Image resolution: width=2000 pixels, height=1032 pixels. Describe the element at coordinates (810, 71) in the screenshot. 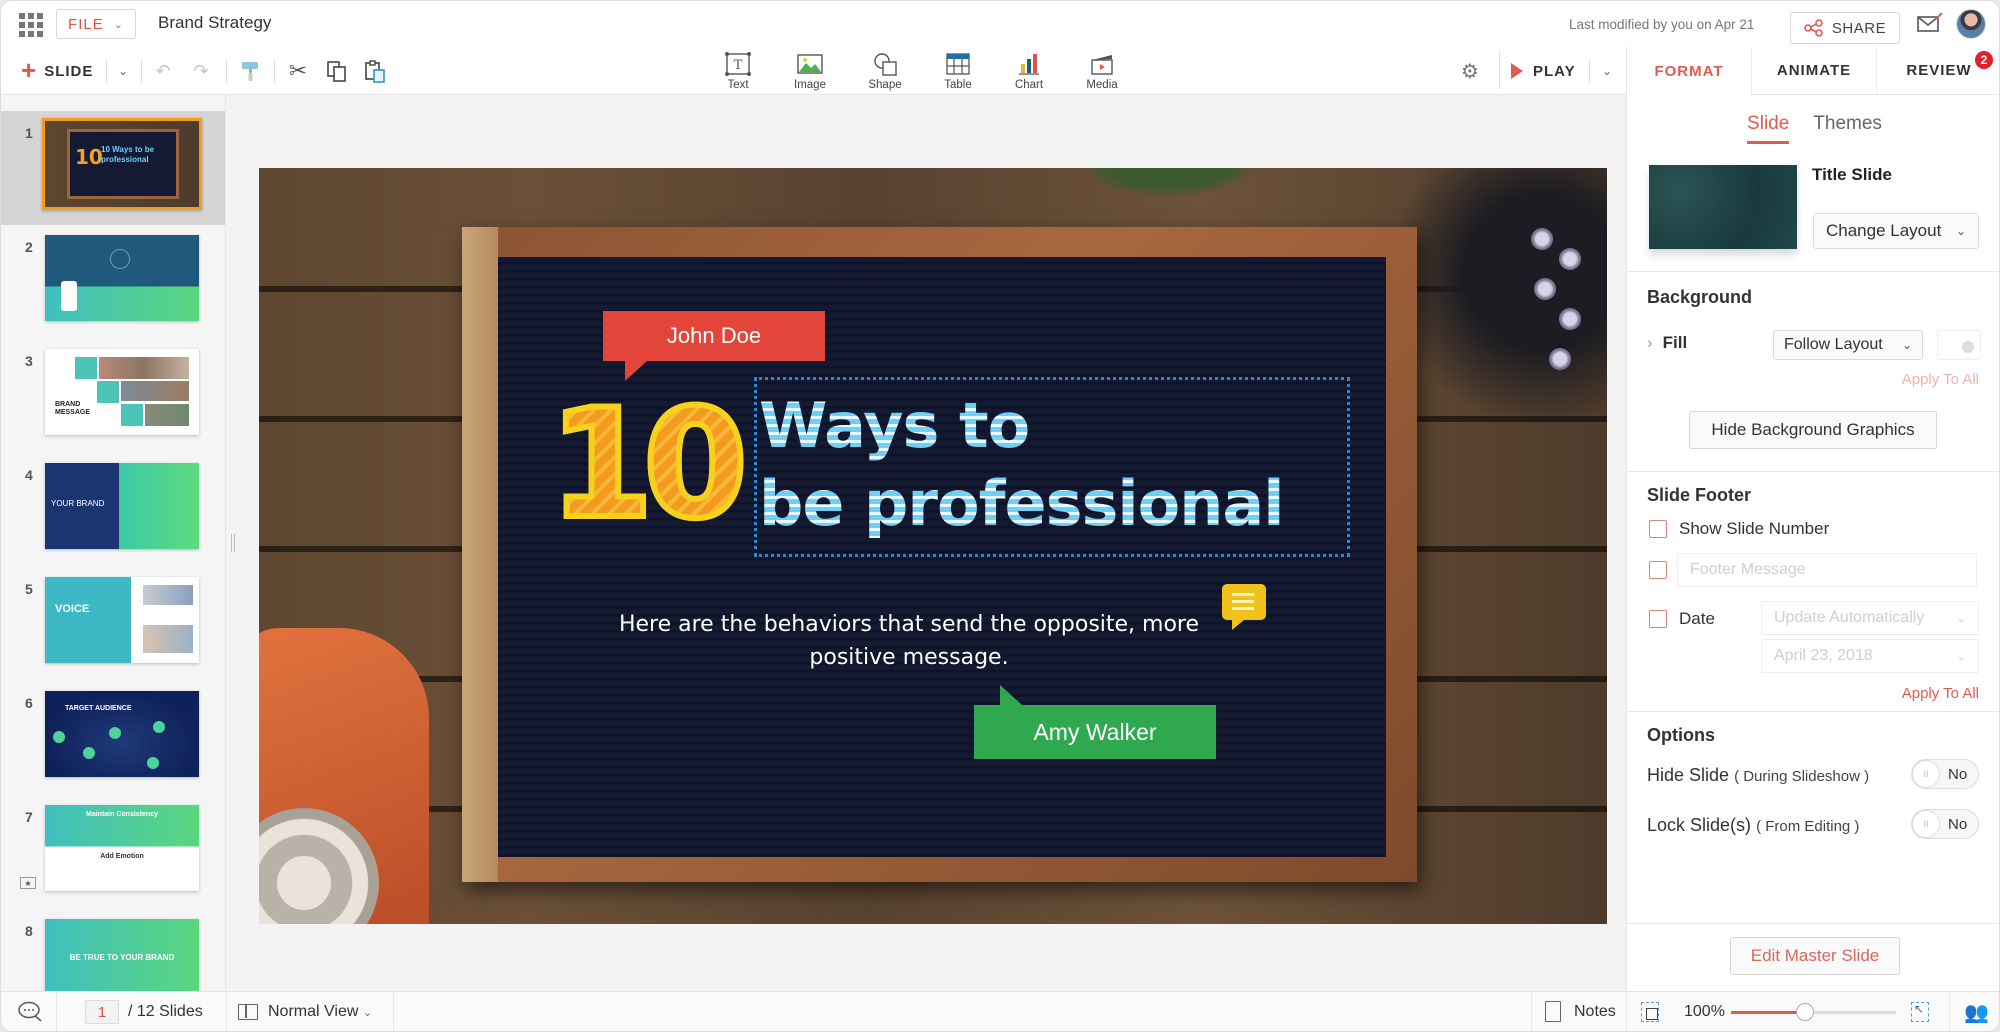

I see `insert-image-button: Image` at that location.